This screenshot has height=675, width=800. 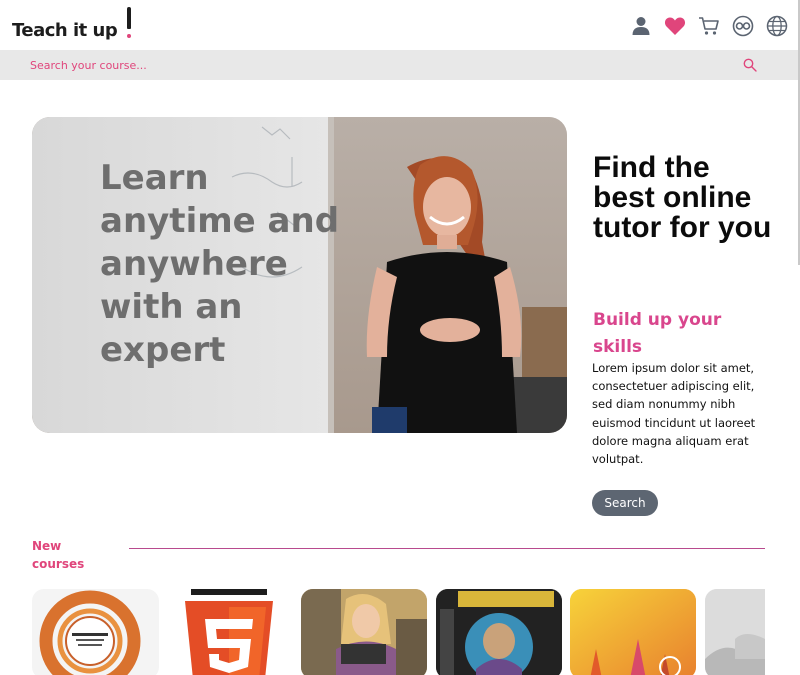 I want to click on cart-icon, so click(x=709, y=26).